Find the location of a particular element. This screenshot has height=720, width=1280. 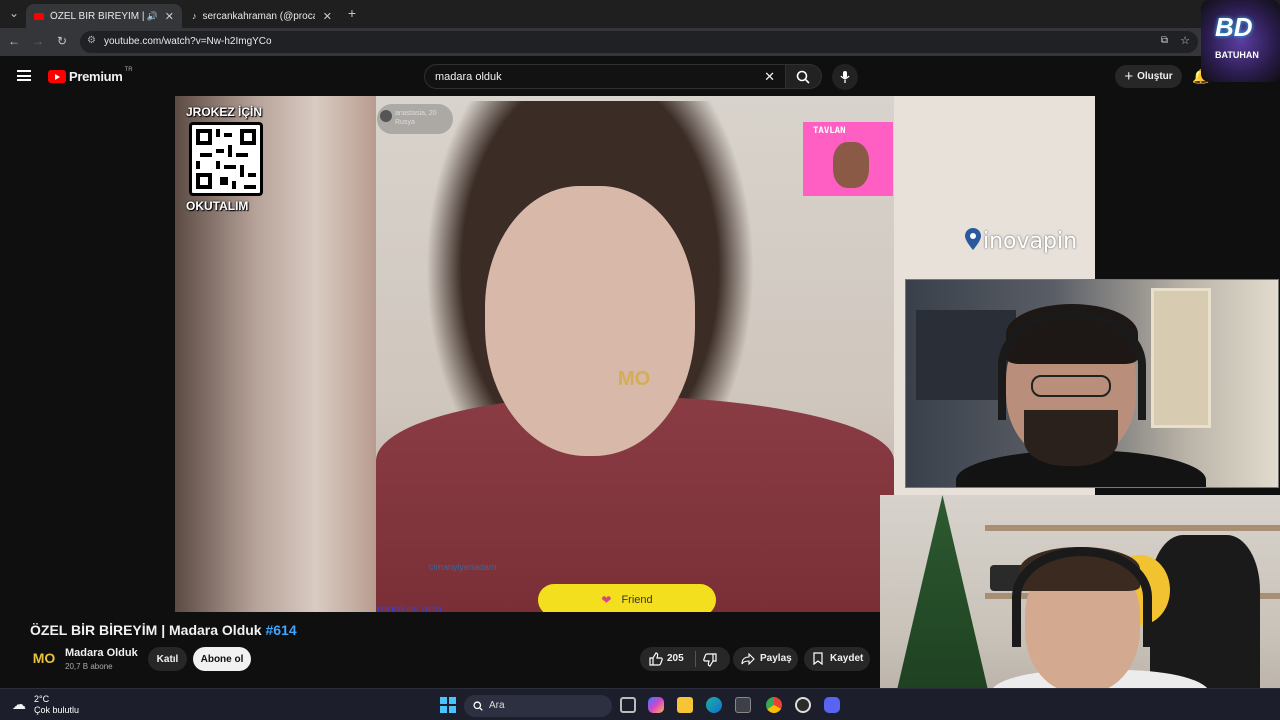

like-dislike-group: 205 is located at coordinates (685, 659).